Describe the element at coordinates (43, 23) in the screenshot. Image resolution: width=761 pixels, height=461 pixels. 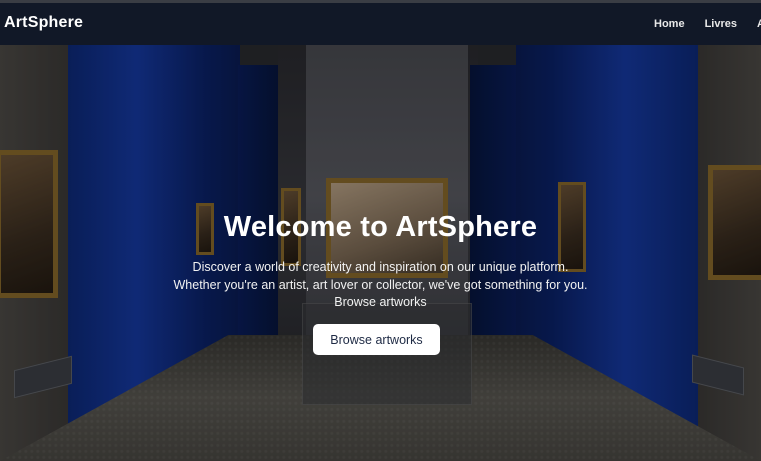
I see `brand-logo: ArtSphere` at that location.